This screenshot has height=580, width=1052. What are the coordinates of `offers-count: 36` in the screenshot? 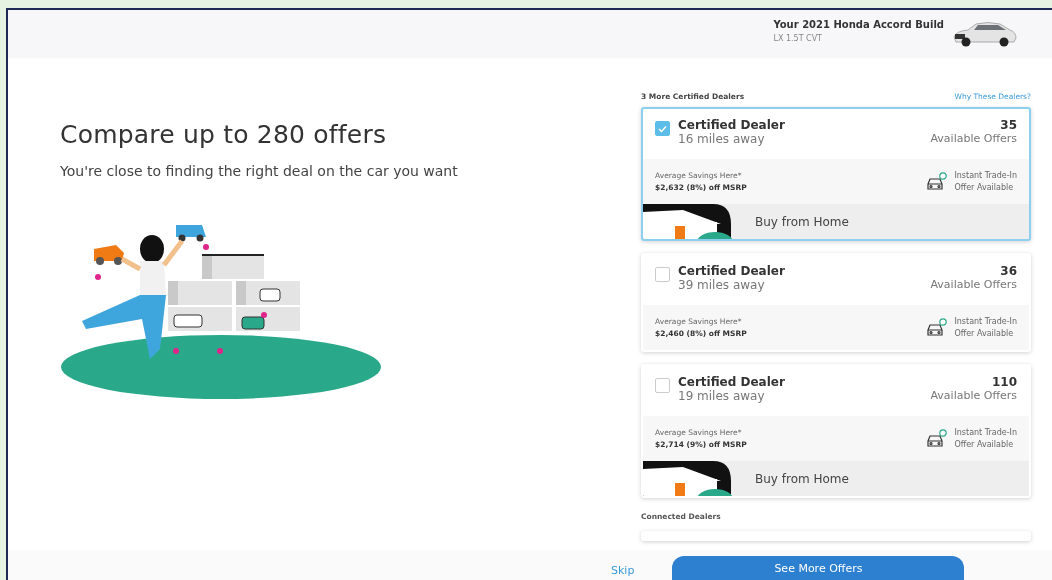 It's located at (1008, 271).